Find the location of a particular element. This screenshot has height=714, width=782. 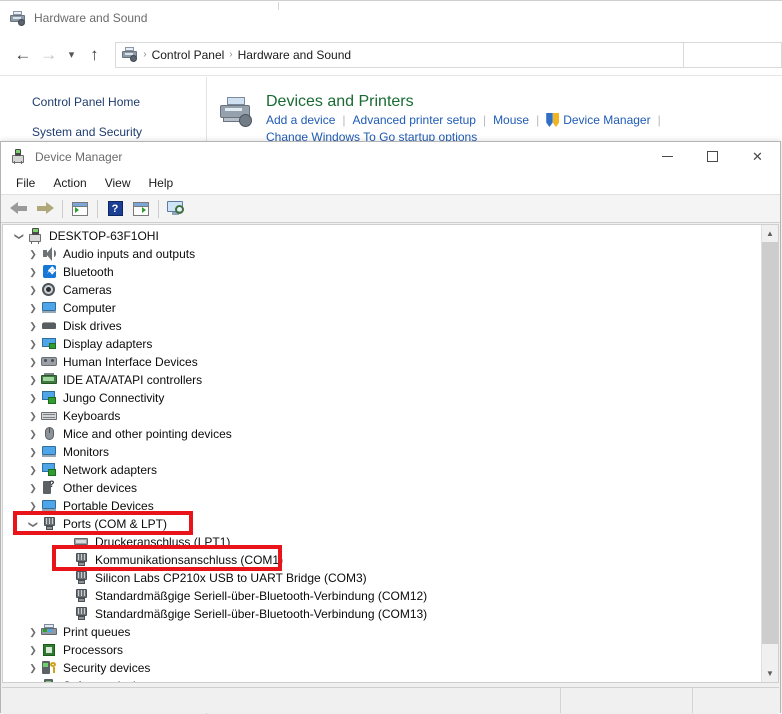

close-icon: ✕ is located at coordinates (757, 156).